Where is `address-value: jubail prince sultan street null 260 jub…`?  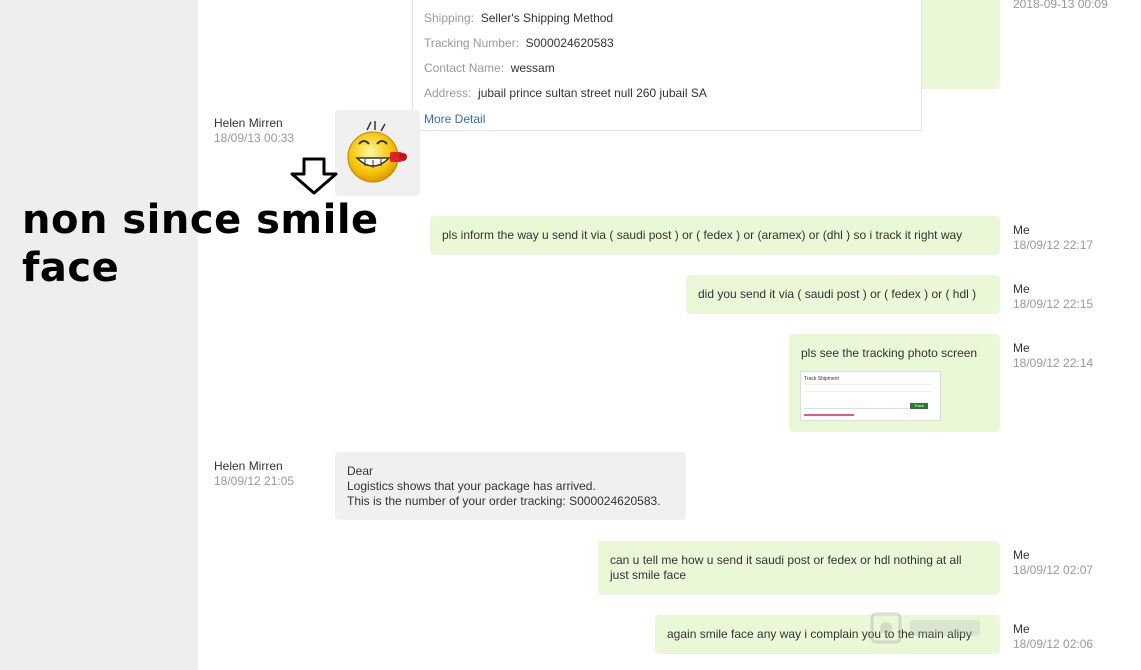
address-value: jubail prince sultan street null 260 jub… is located at coordinates (592, 93).